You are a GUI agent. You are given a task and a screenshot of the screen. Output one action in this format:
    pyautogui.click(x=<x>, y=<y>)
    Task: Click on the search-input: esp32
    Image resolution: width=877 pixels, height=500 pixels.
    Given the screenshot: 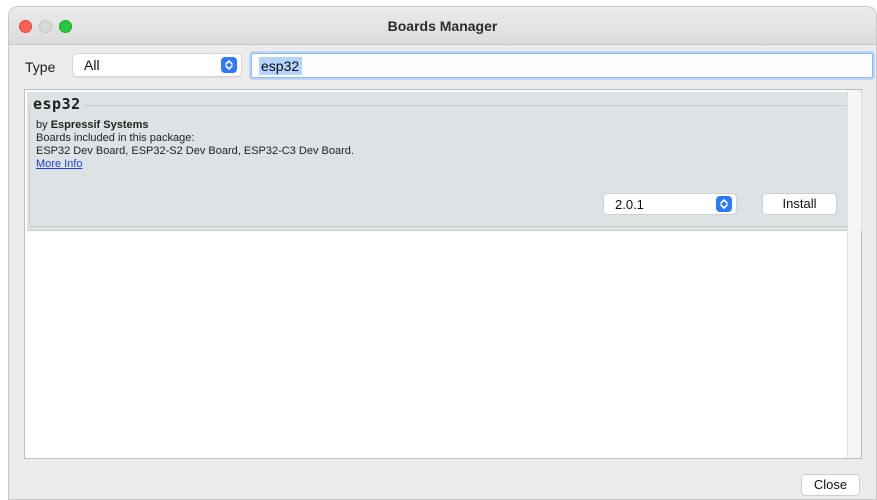 What is the action you would take?
    pyautogui.click(x=562, y=65)
    